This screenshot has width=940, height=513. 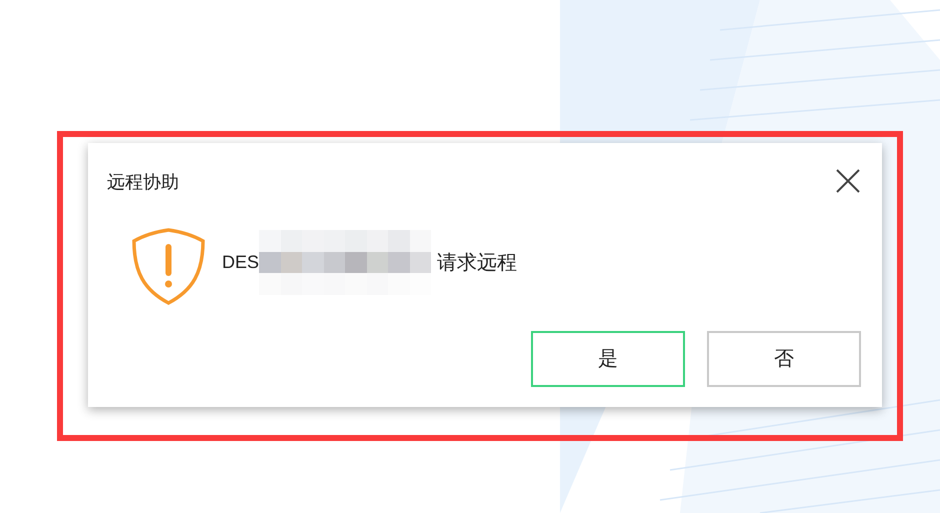 I want to click on message-text: DES, so click(x=241, y=262).